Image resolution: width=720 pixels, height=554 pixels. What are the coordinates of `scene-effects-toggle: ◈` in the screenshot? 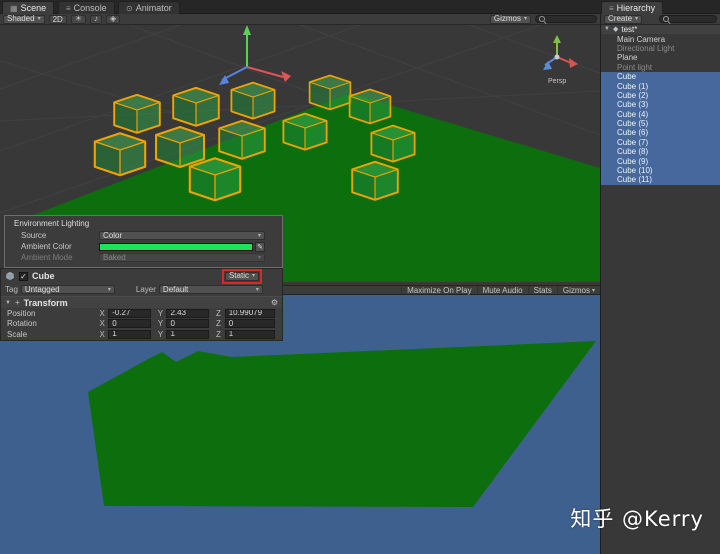 It's located at (113, 19).